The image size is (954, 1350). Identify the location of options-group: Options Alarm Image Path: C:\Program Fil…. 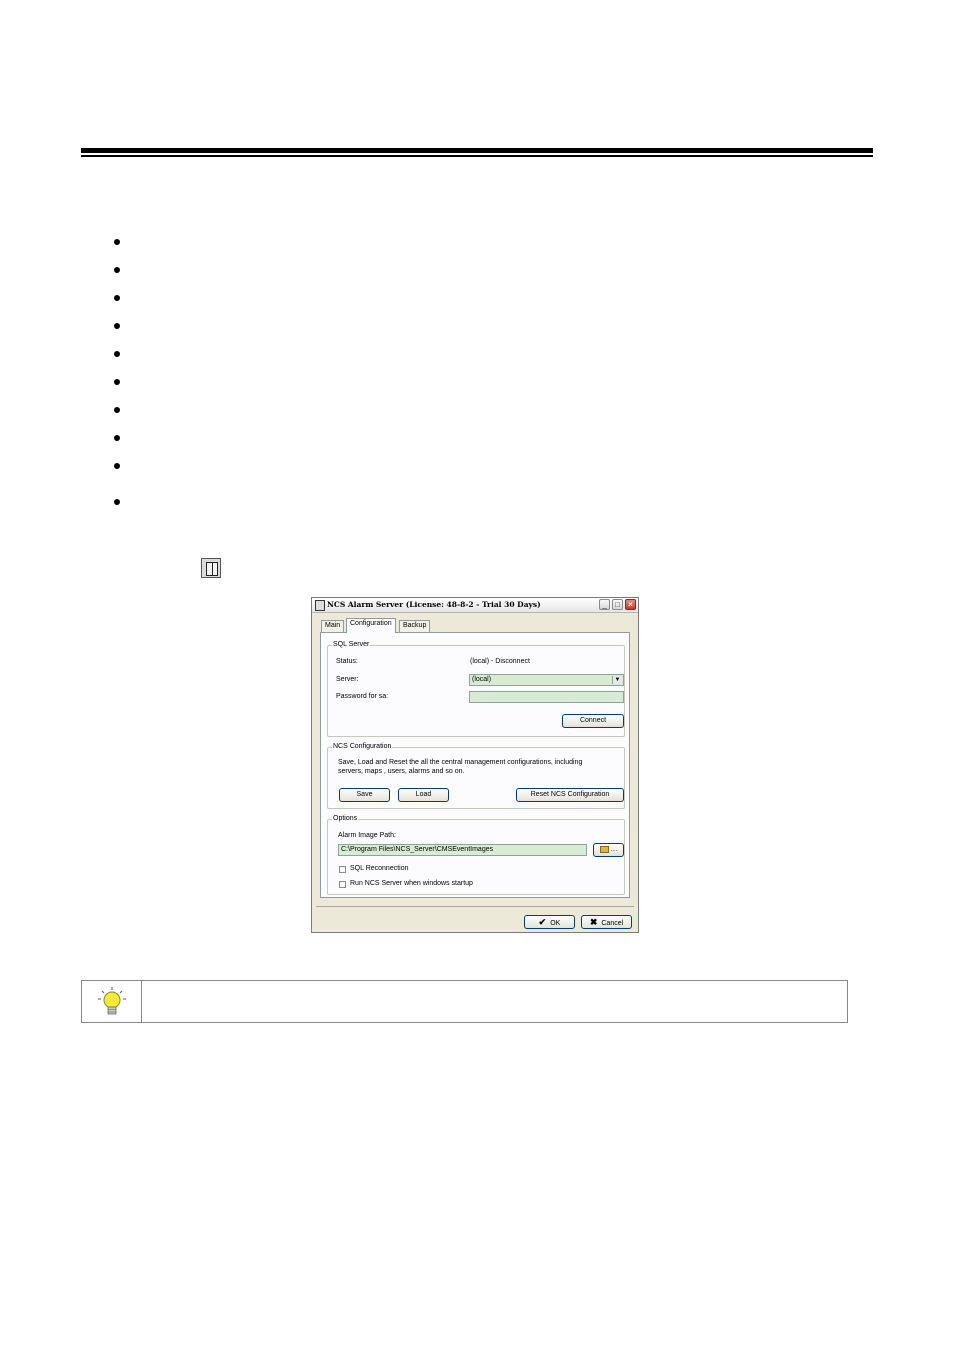
(476, 855).